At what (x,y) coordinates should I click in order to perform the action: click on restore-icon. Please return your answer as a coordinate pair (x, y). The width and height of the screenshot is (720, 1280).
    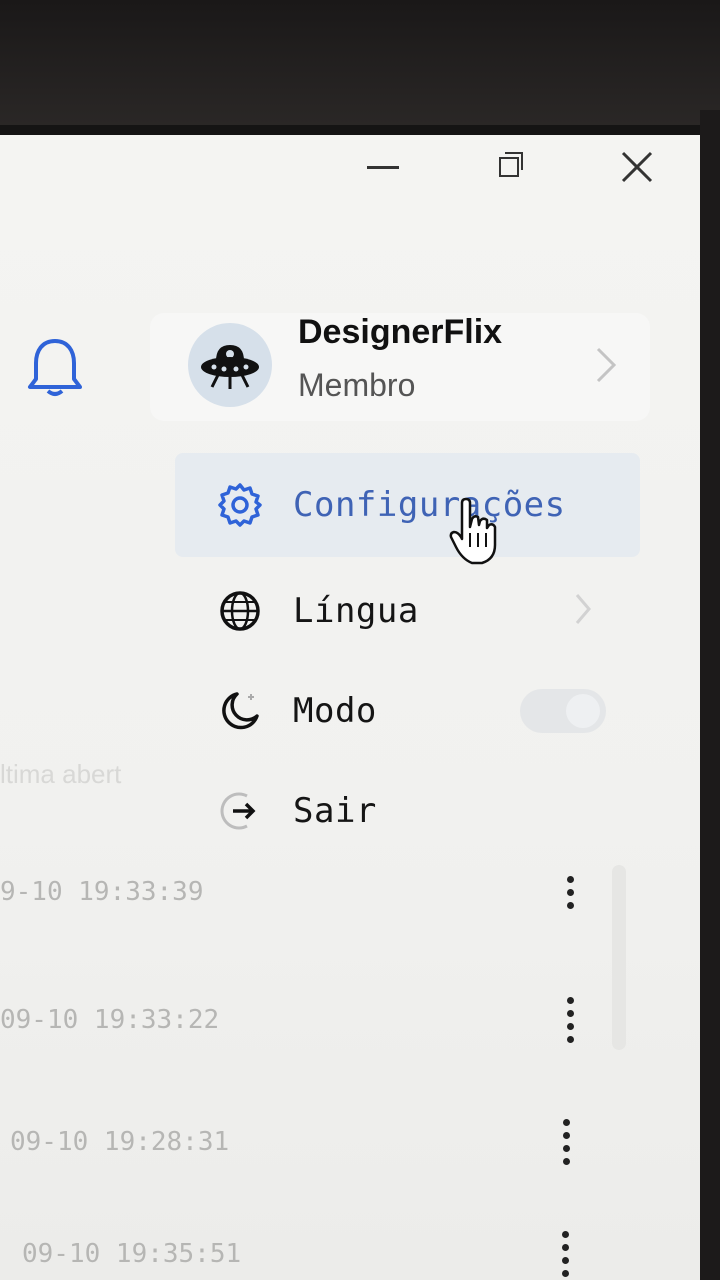
    Looking at the image, I should click on (511, 164).